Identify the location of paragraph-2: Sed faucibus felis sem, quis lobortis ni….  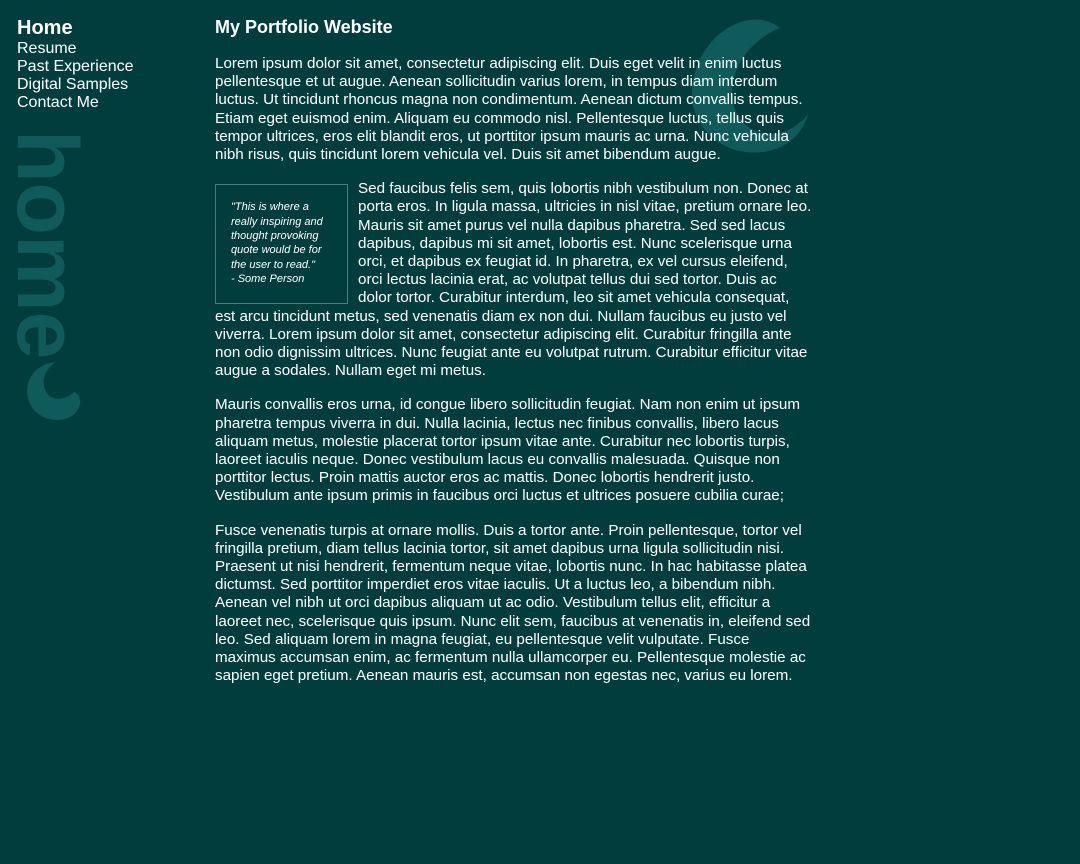
(513, 280).